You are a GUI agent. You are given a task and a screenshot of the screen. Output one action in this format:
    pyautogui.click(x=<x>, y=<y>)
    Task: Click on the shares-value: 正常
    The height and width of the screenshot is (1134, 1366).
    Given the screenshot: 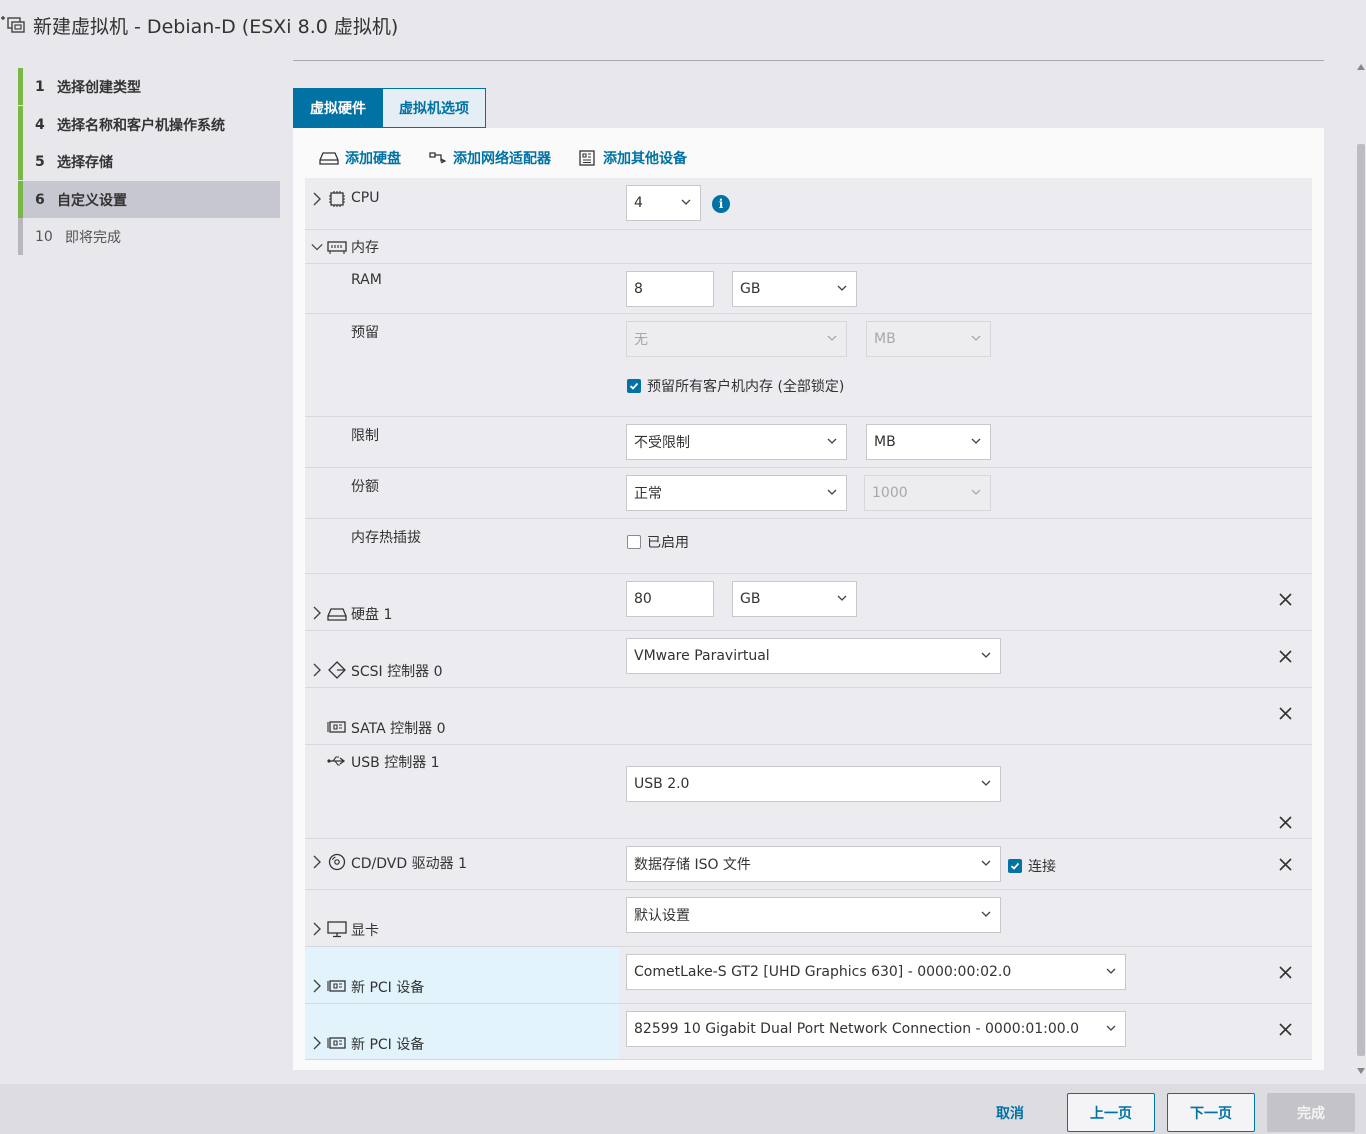 What is the action you would take?
    pyautogui.click(x=648, y=494)
    